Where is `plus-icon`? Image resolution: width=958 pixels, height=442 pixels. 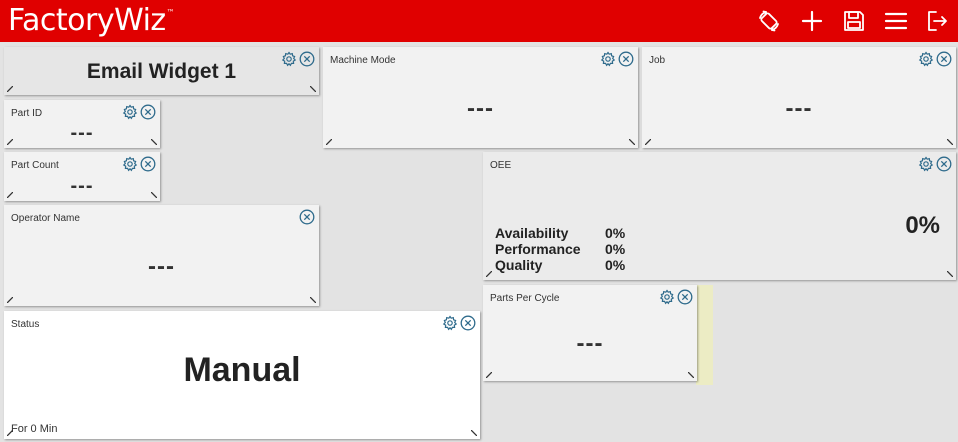
plus-icon is located at coordinates (812, 21).